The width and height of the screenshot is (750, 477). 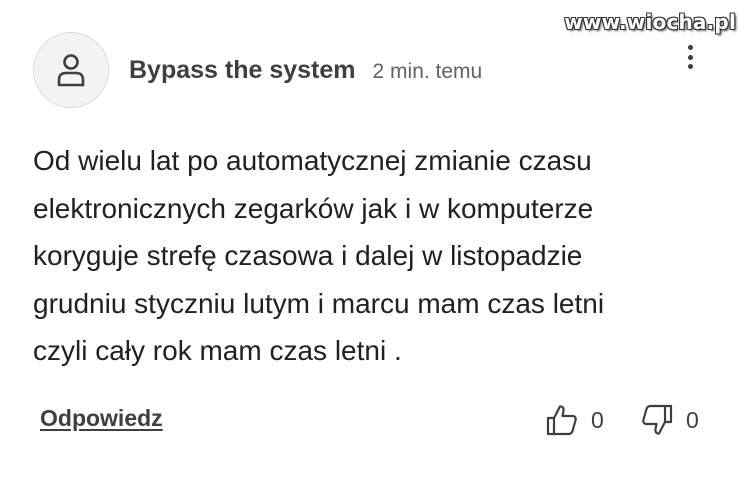 I want to click on like-count: 0, so click(x=597, y=419).